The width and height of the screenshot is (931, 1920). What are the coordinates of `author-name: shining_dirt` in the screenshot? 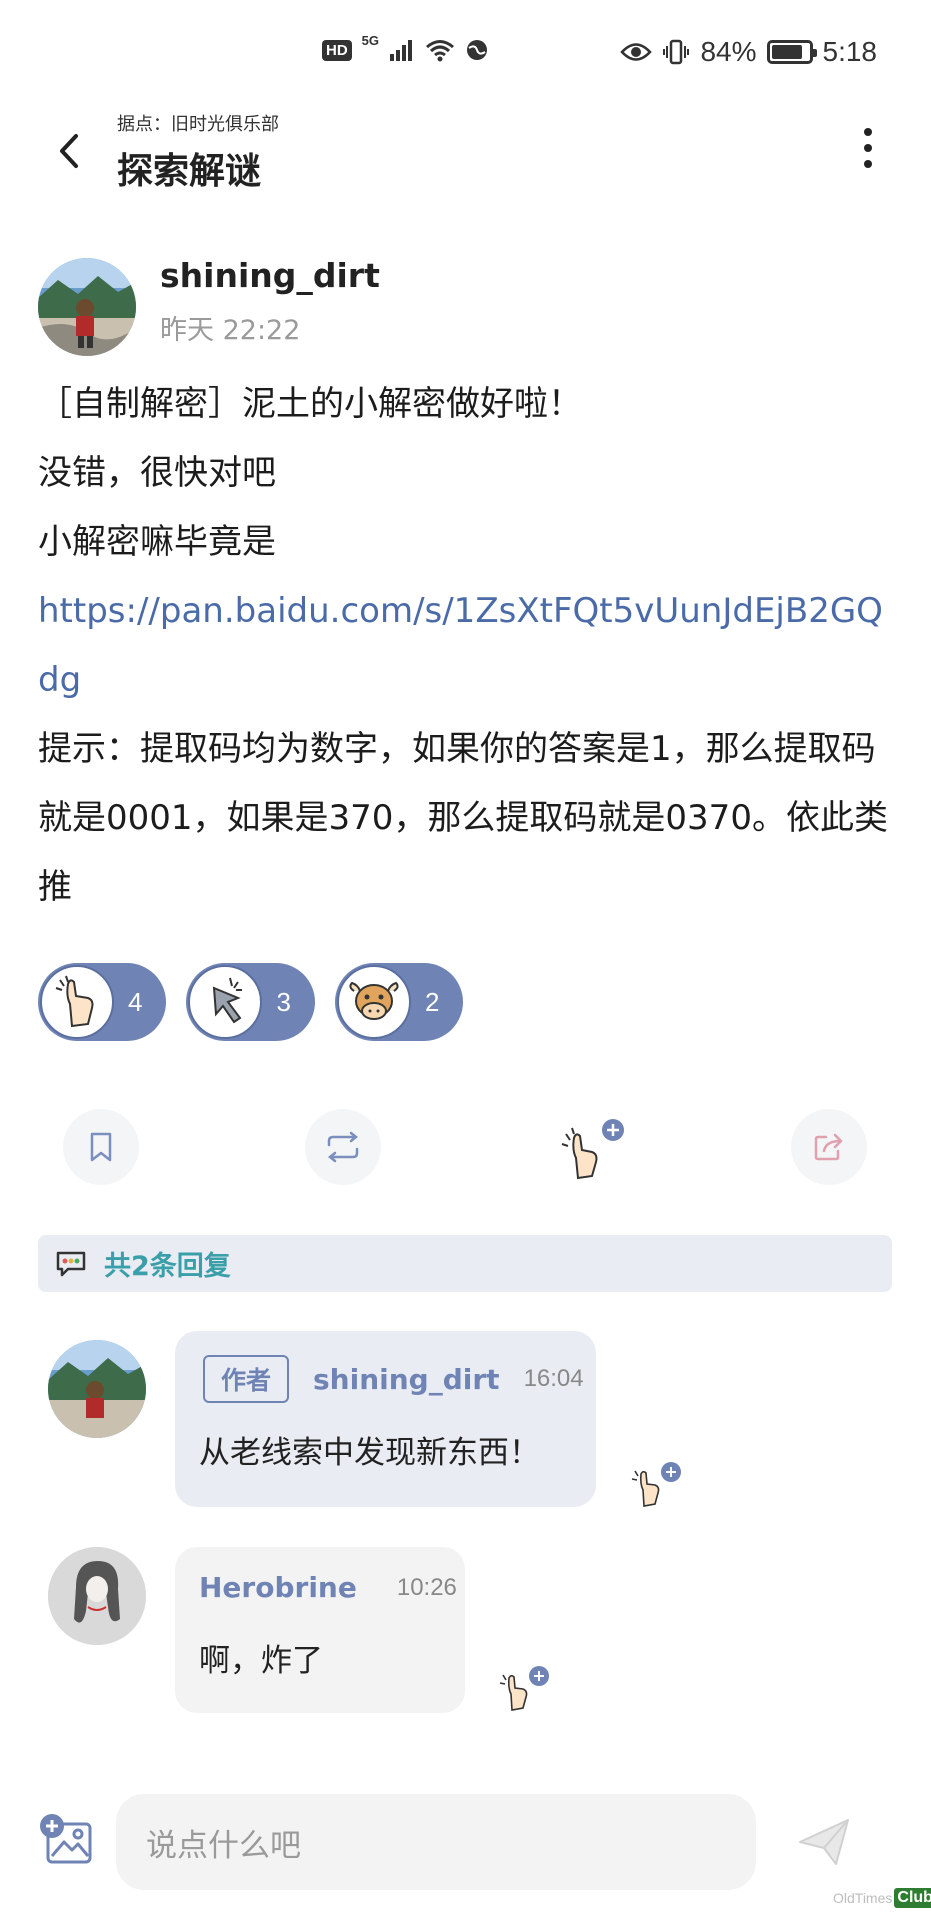 It's located at (270, 275).